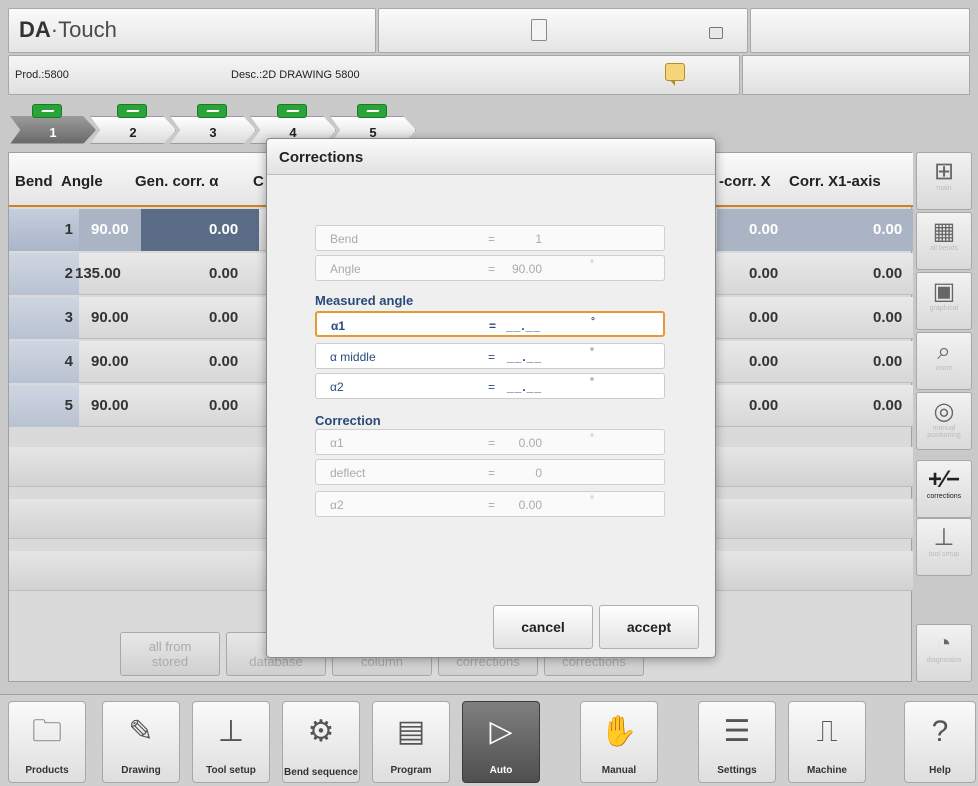  What do you see at coordinates (98, 273) in the screenshot?
I see `cell-angle: 135.00` at bounding box center [98, 273].